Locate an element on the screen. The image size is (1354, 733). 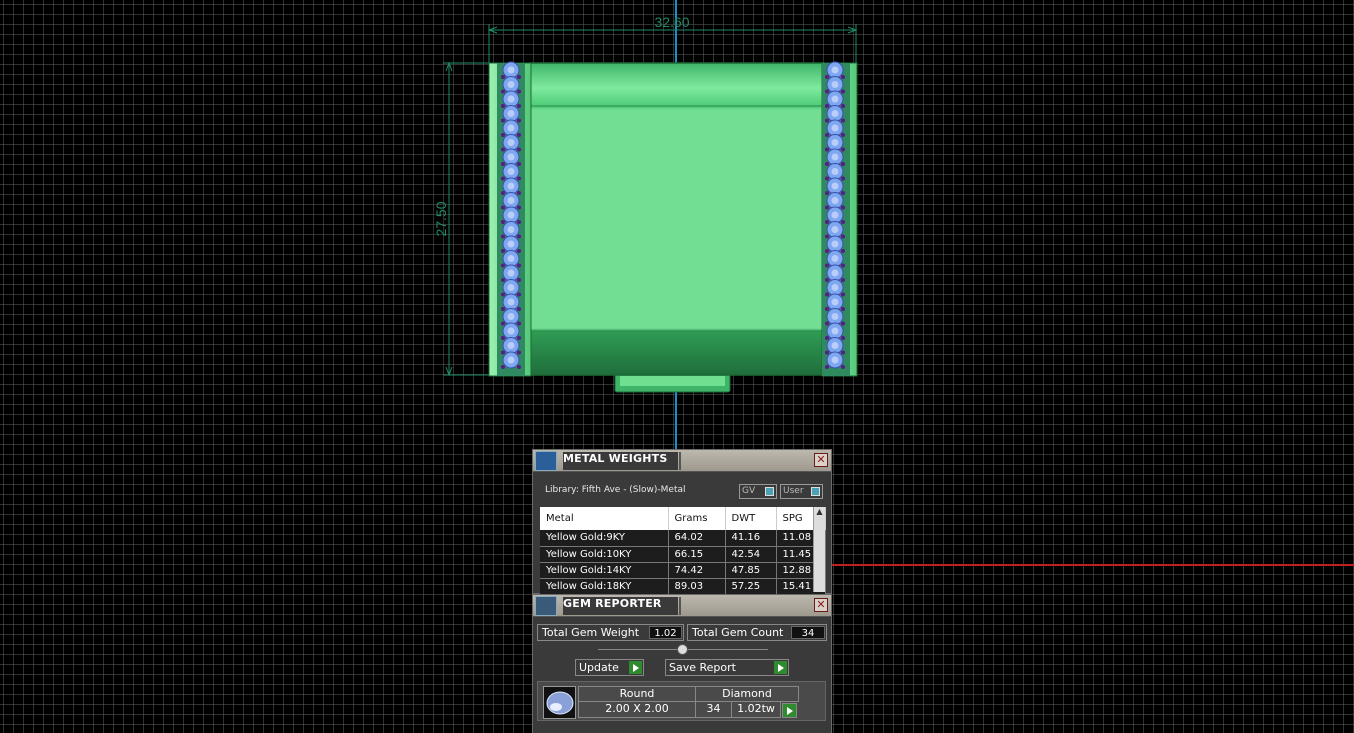
gem-shape: Round is located at coordinates (637, 694).